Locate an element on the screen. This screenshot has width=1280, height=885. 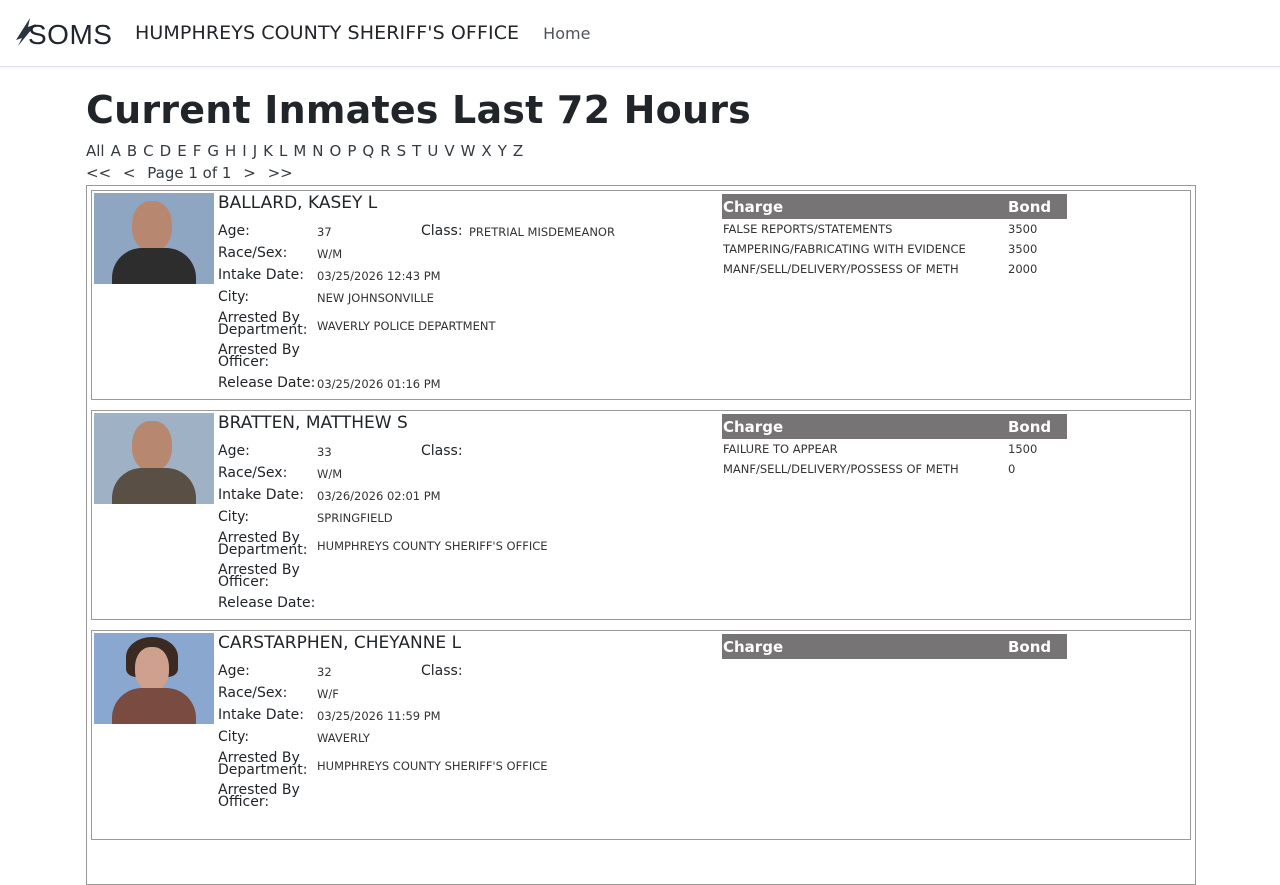
page-title: Current Inmates Last 72 Hours is located at coordinates (418, 110).